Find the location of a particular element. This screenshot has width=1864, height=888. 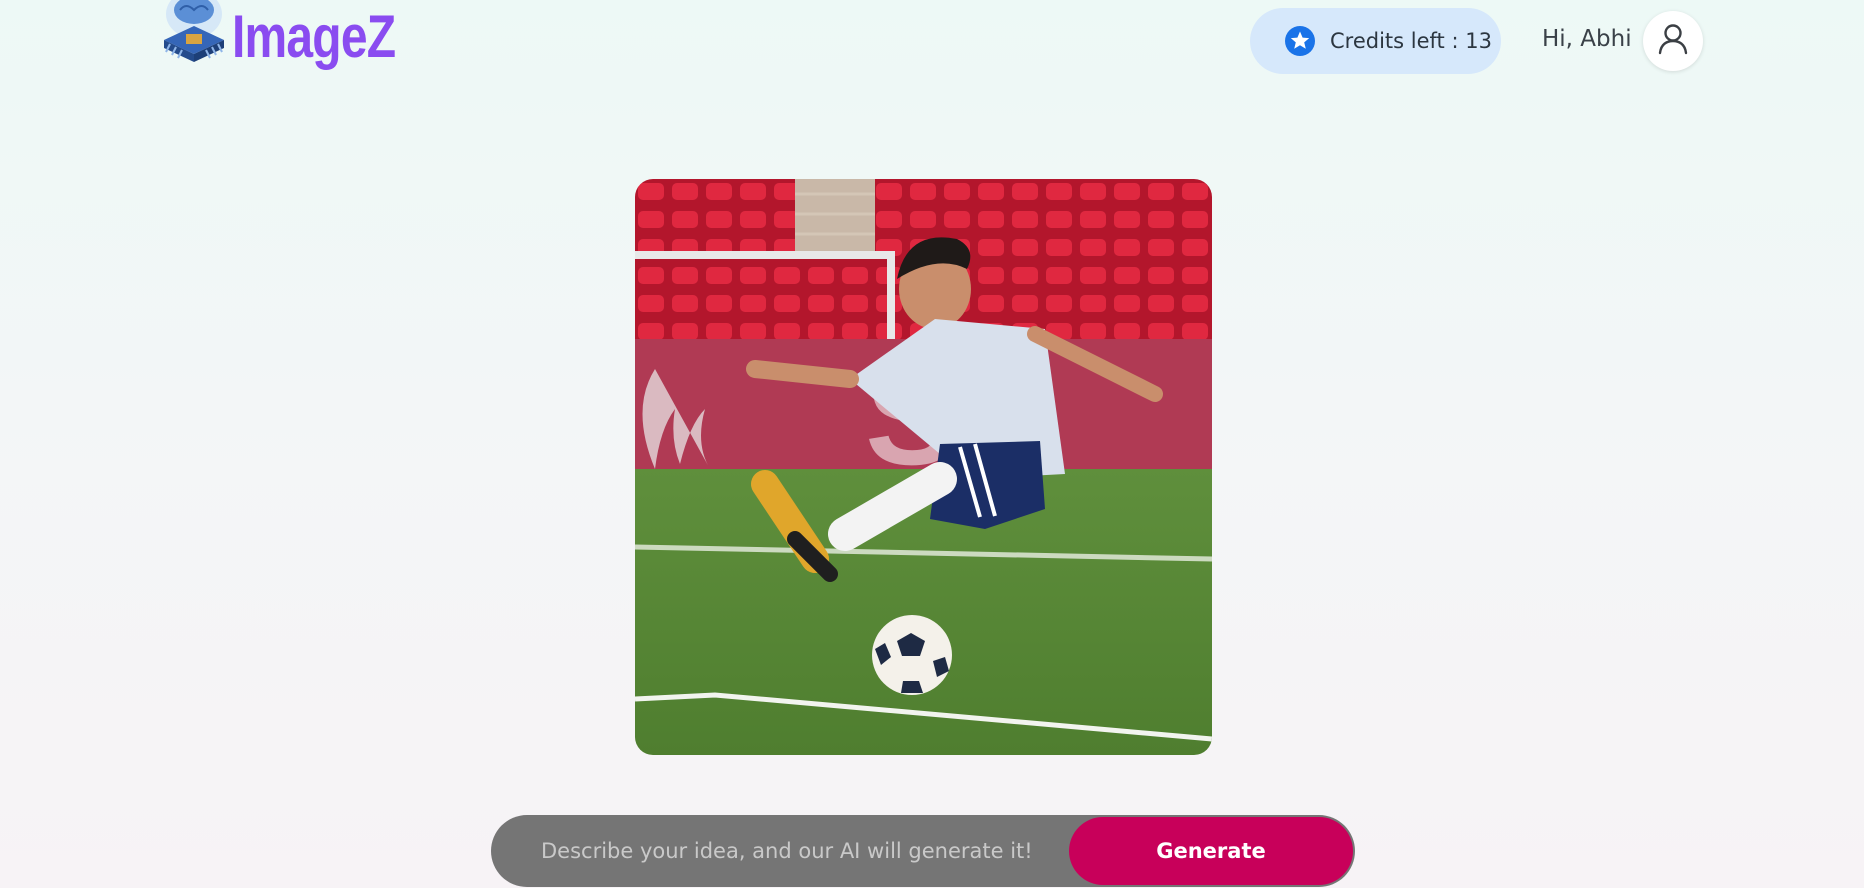

star-badge-icon is located at coordinates (1300, 41).